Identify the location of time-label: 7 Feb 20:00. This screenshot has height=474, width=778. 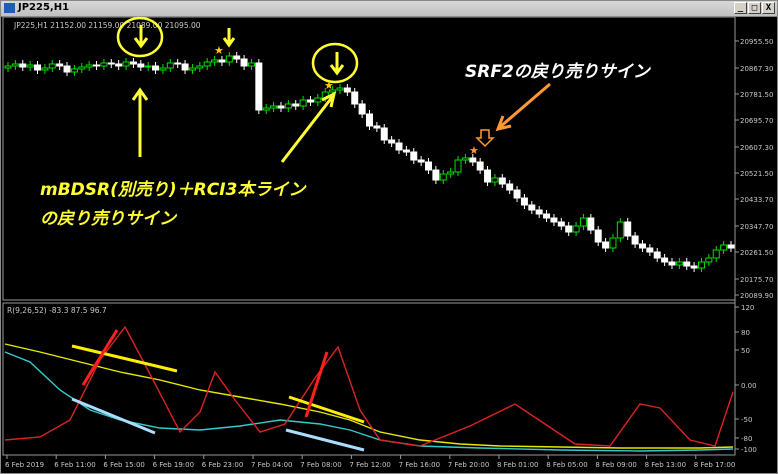
(468, 465).